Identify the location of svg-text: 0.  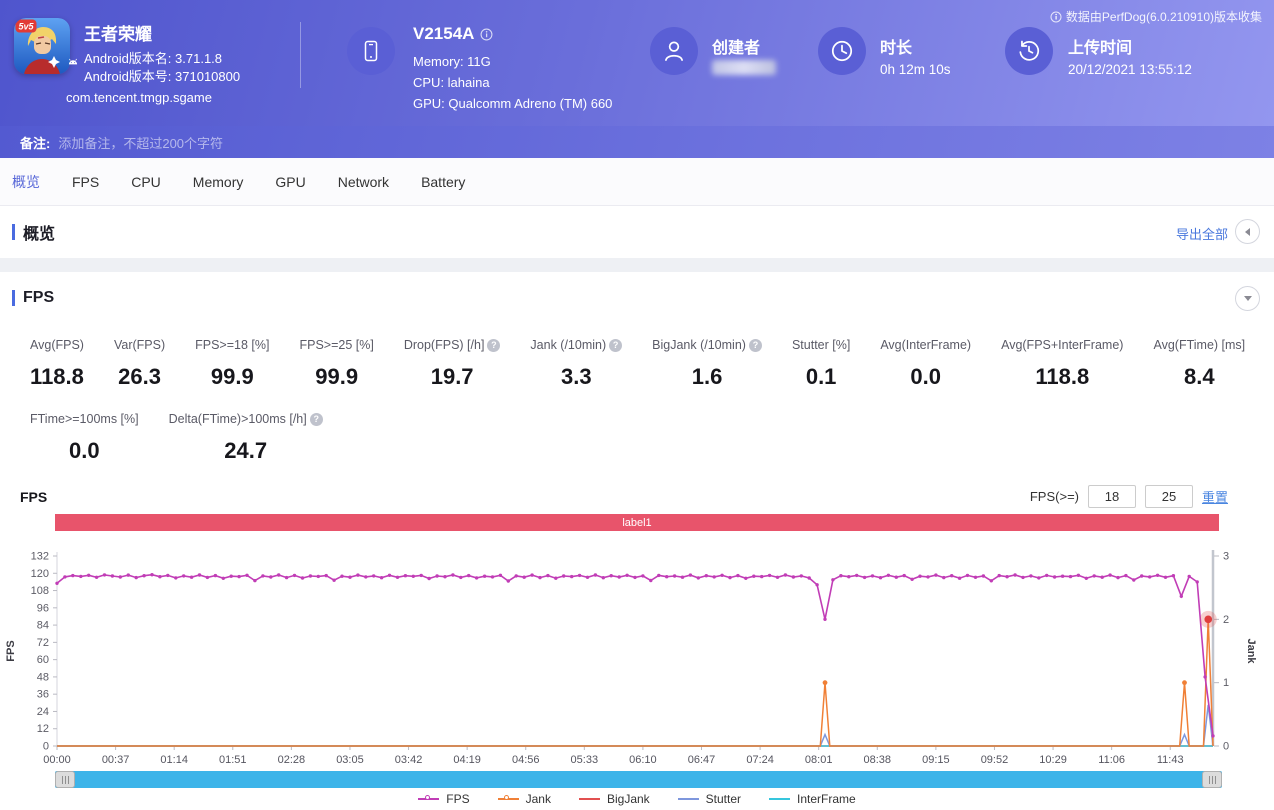
(1226, 747).